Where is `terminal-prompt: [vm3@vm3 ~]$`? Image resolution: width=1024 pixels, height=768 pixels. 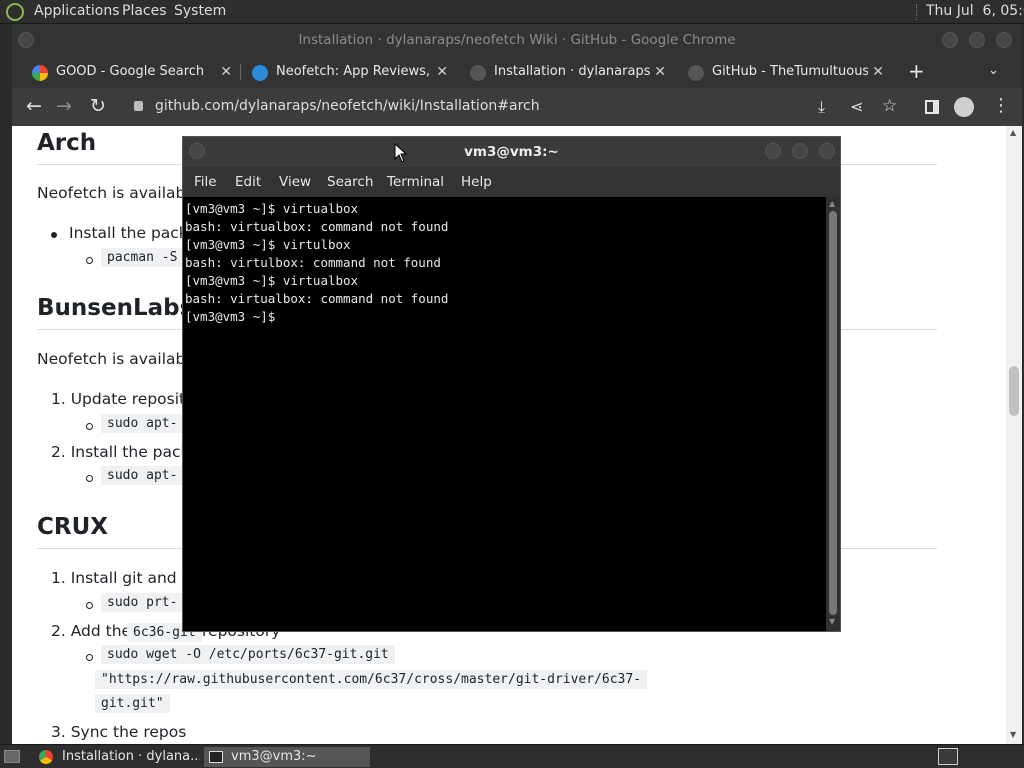 terminal-prompt: [vm3@vm3 ~]$ is located at coordinates (234, 316).